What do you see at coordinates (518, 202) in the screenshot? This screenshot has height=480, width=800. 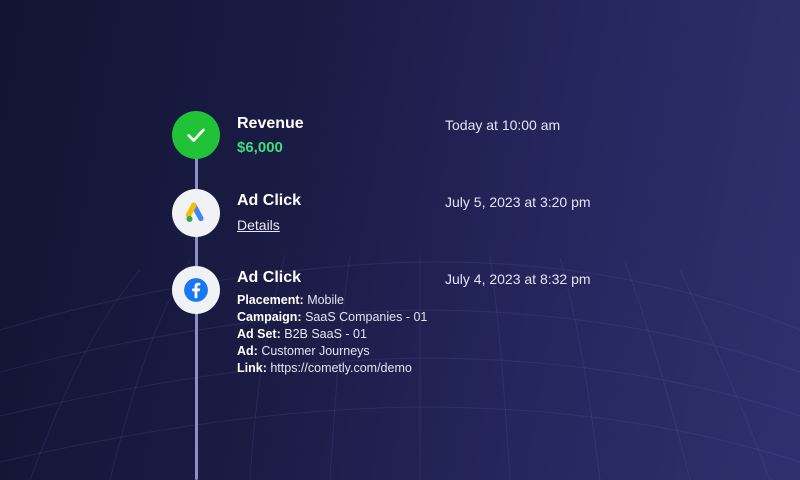 I see `event-timestamp: July 5, 2023 at 3:20 pm` at bounding box center [518, 202].